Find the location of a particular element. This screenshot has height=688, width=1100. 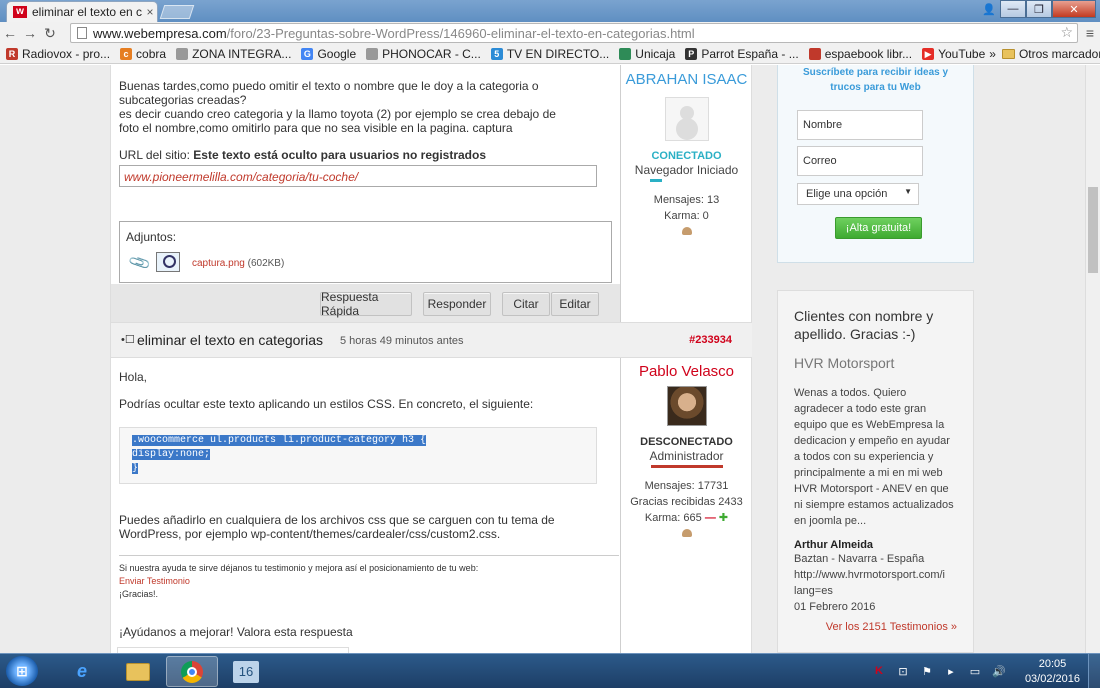

more-testimonials-link: Ver los 2151 Testimonios » is located at coordinates (875, 627).